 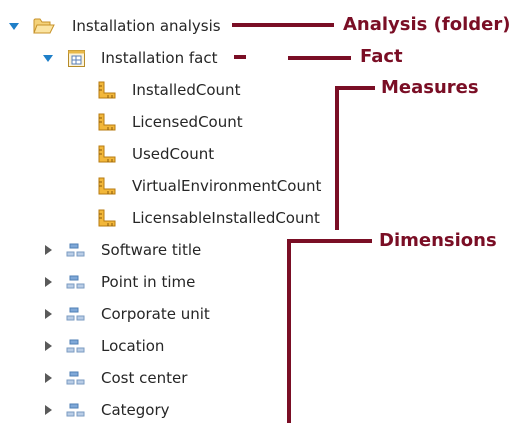 I want to click on tree-item-measure: VirtualEnvironmentCount, so click(x=226, y=186).